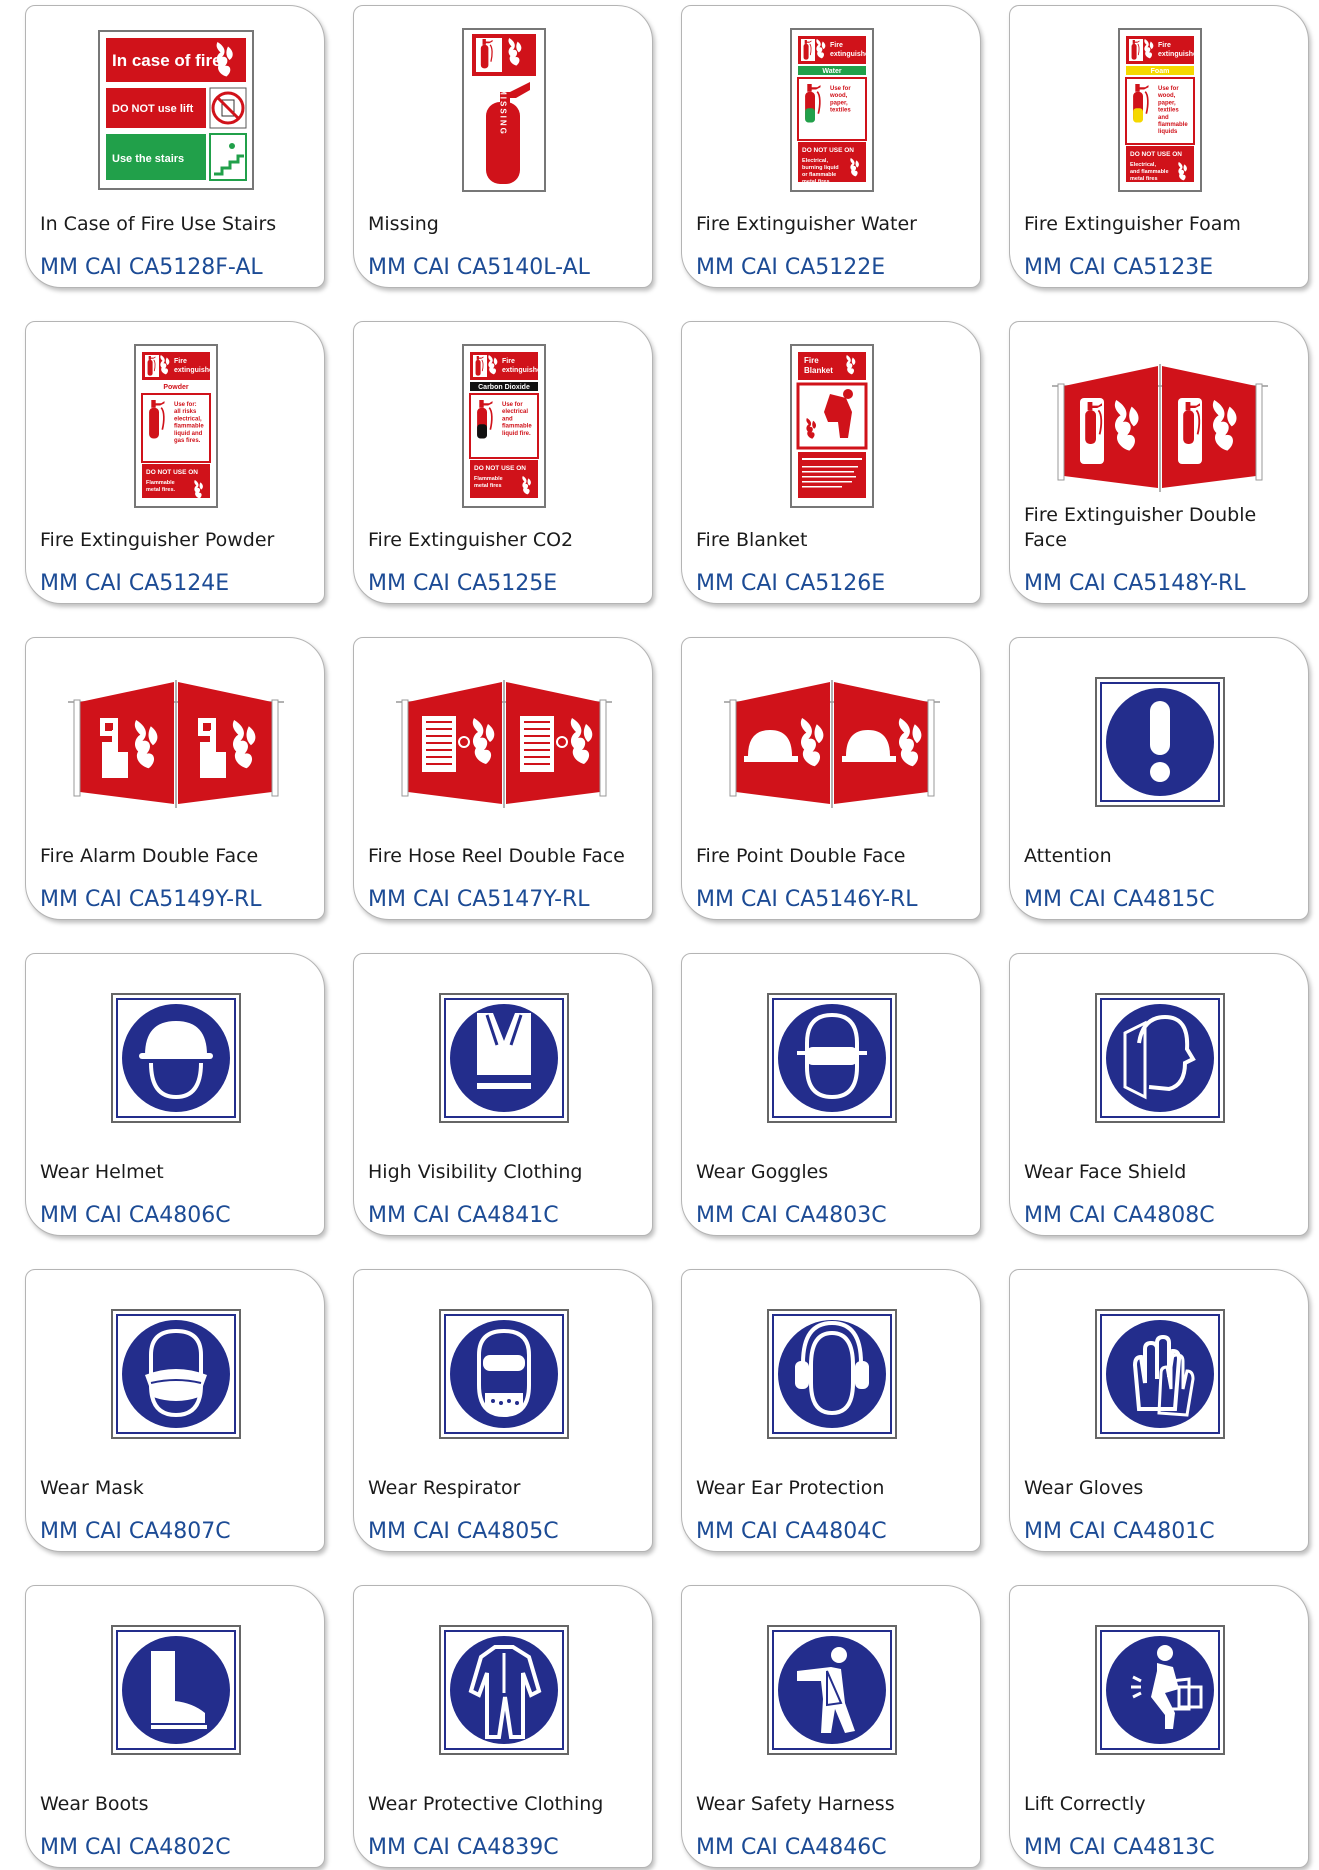 The image size is (1319, 1870). Describe the element at coordinates (836, 268) in the screenshot. I see `product-code-link: MM CAI CA5122E` at that location.